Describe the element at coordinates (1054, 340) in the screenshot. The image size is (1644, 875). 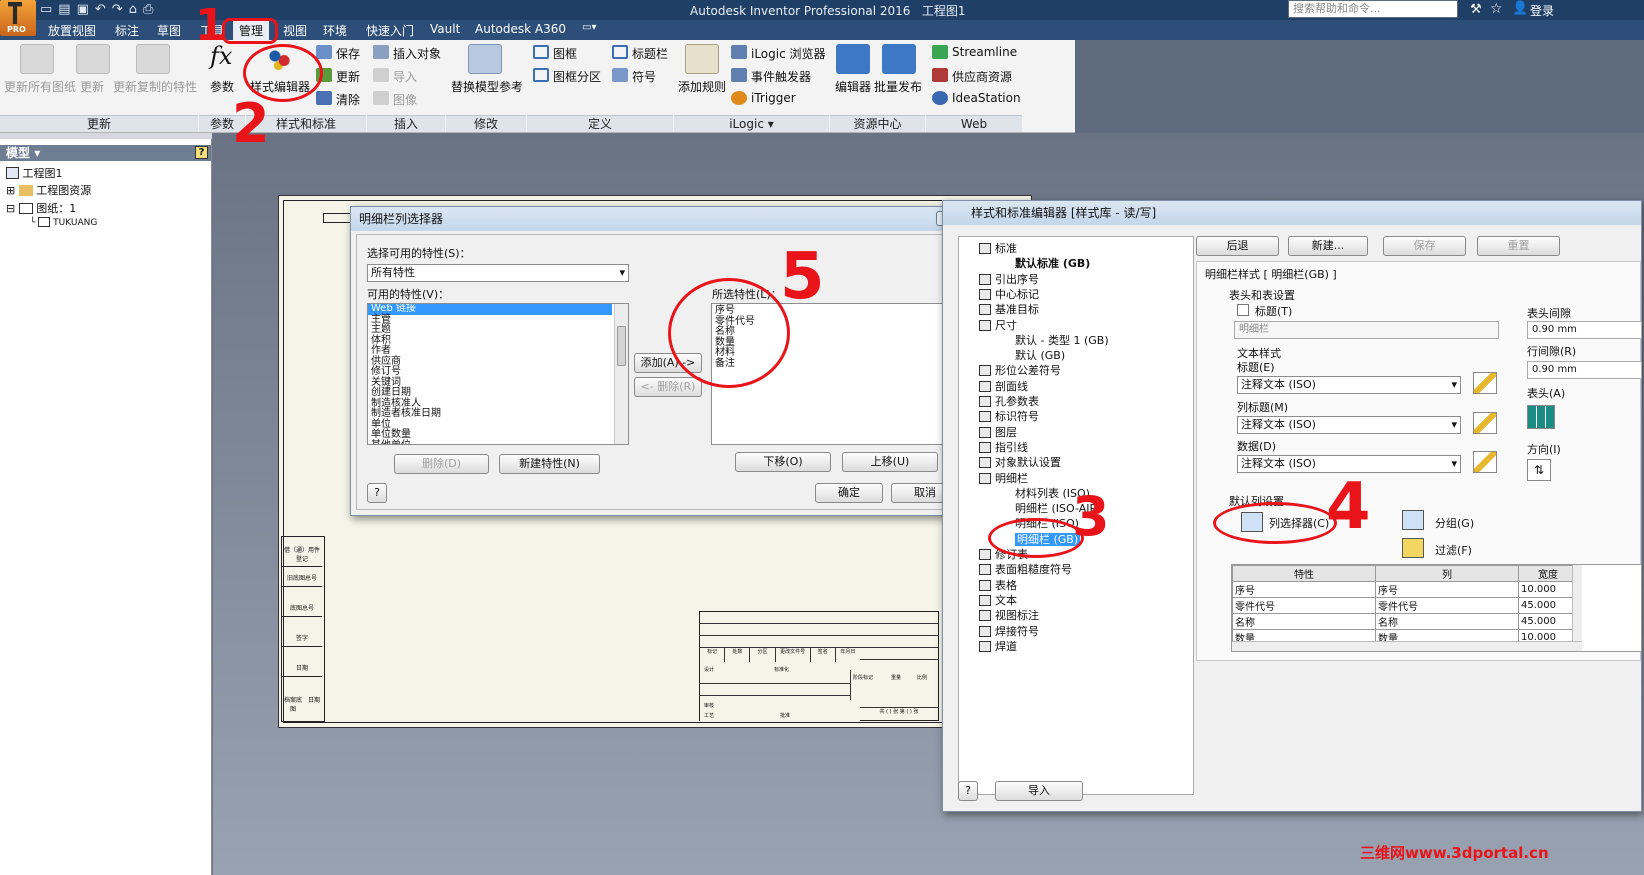
I see `style-tree-item: 默认 - 类型 1 (GB)` at that location.